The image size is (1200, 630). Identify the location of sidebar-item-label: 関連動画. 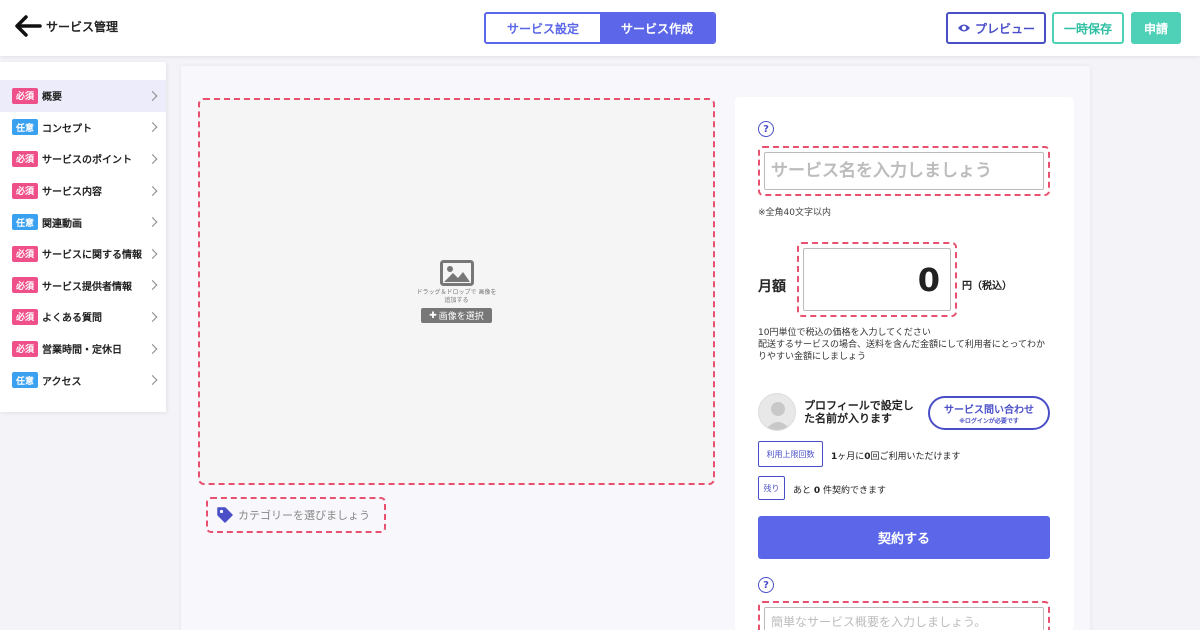
(62, 224).